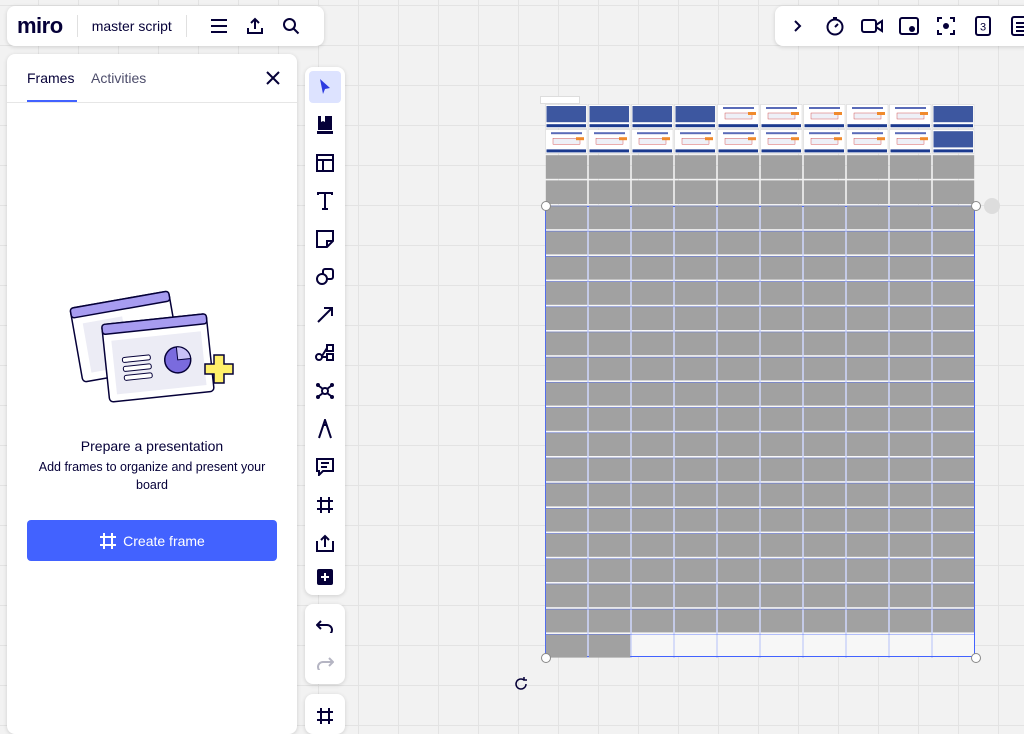 Image resolution: width=1024 pixels, height=734 pixels. I want to click on list-icon, so click(1012, 26).